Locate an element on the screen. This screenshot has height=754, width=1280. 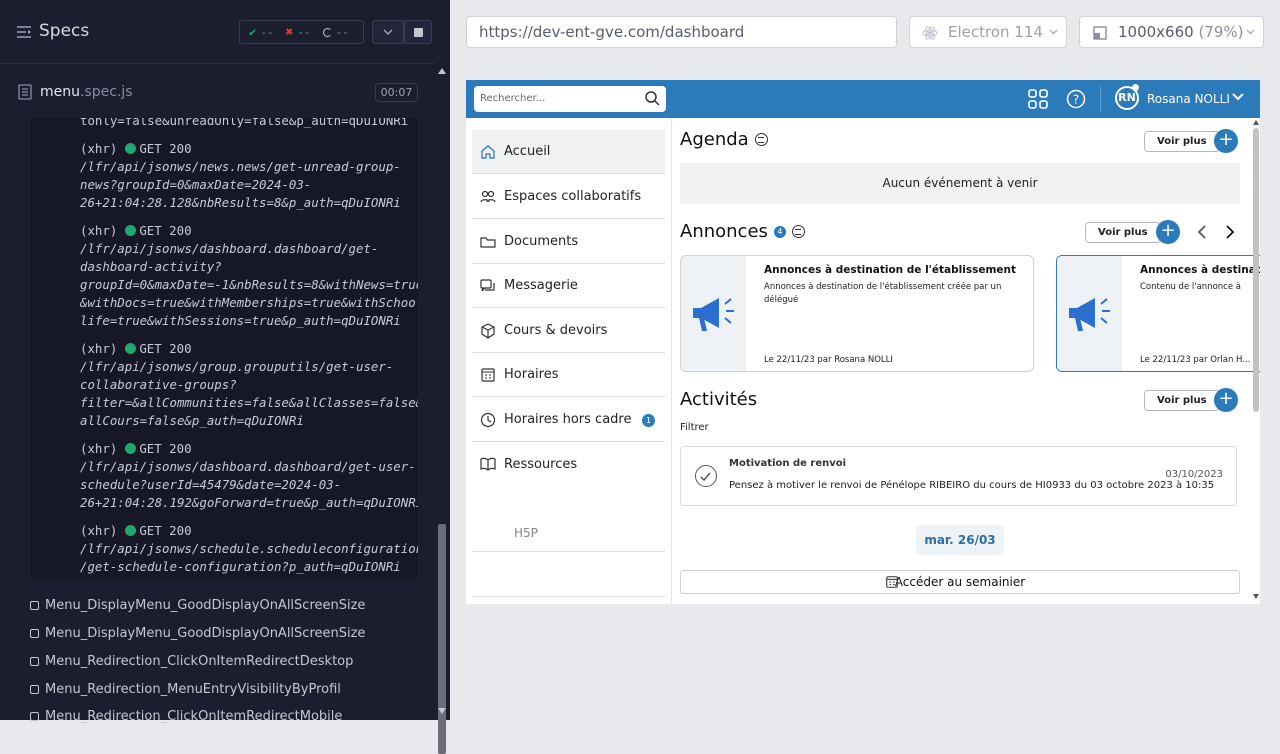
chevron-left-icon is located at coordinates (1202, 232).